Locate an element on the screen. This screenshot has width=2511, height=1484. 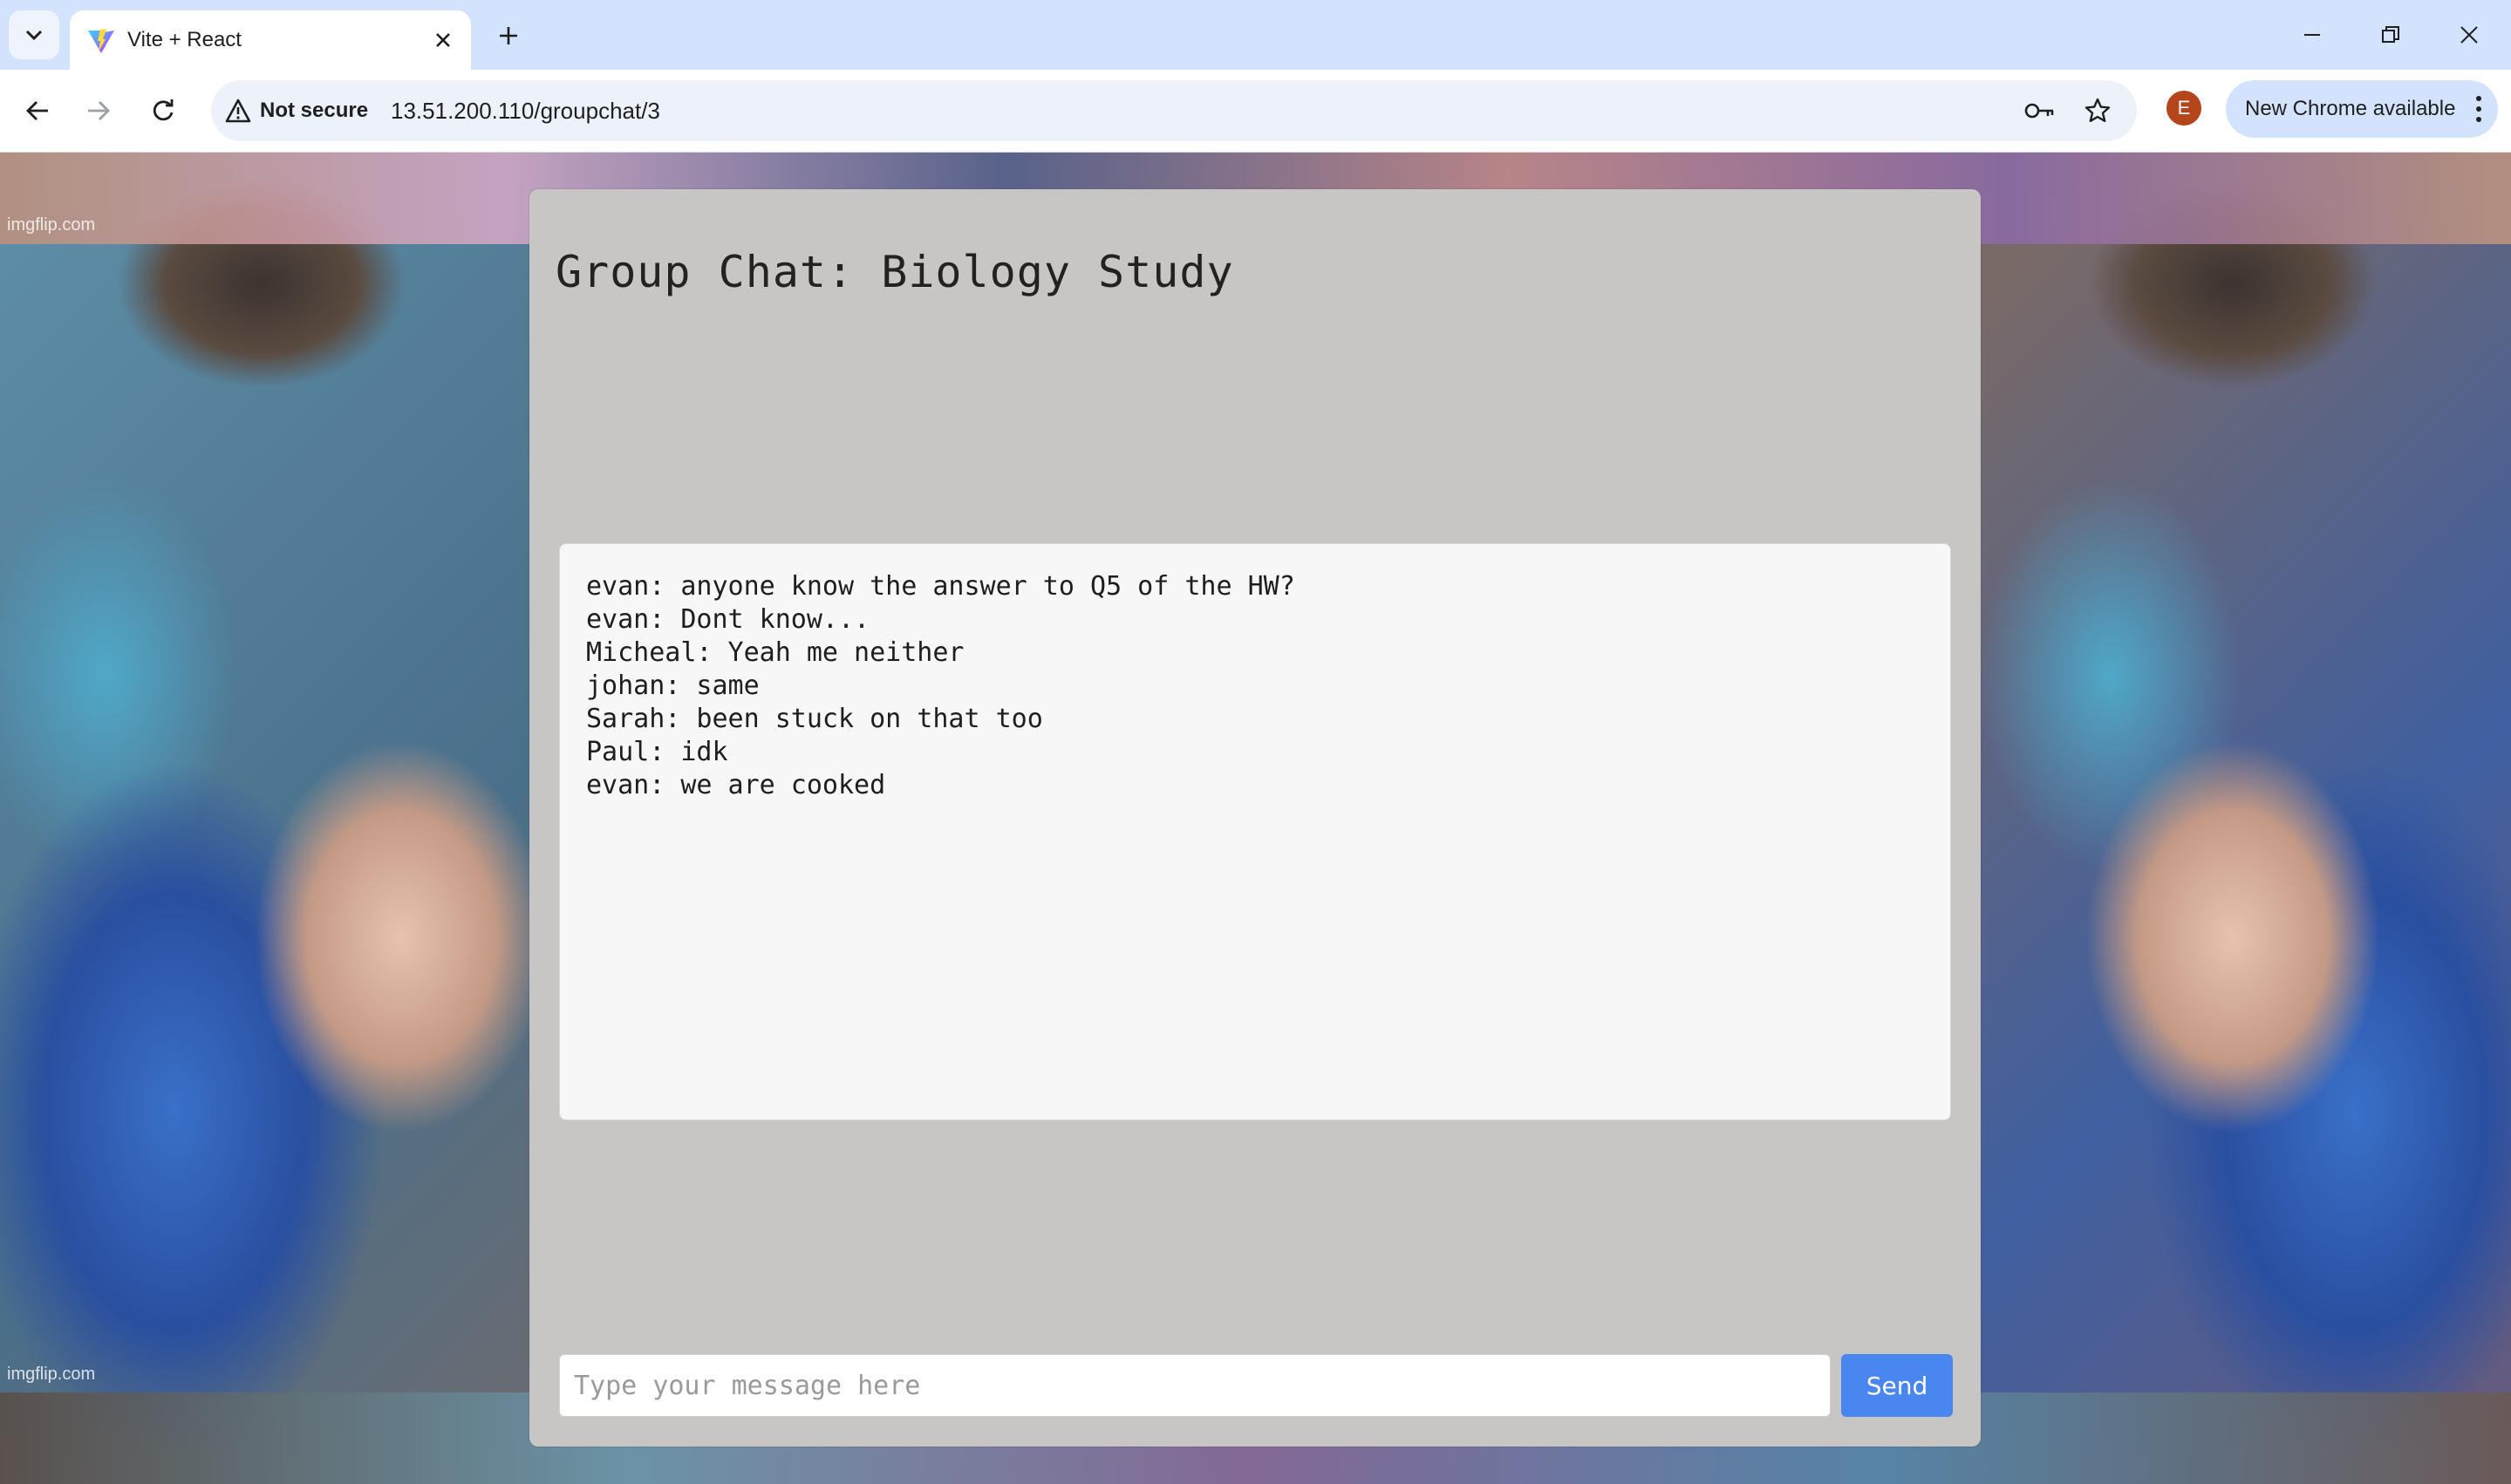
new-chrome-available-button: New Chrome available is located at coordinates (2362, 109).